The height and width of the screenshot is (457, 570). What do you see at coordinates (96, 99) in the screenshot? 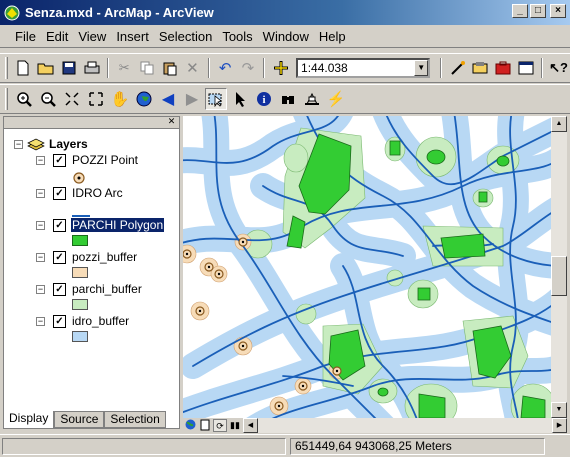
I see `fixed-zoom-out-icon` at bounding box center [96, 99].